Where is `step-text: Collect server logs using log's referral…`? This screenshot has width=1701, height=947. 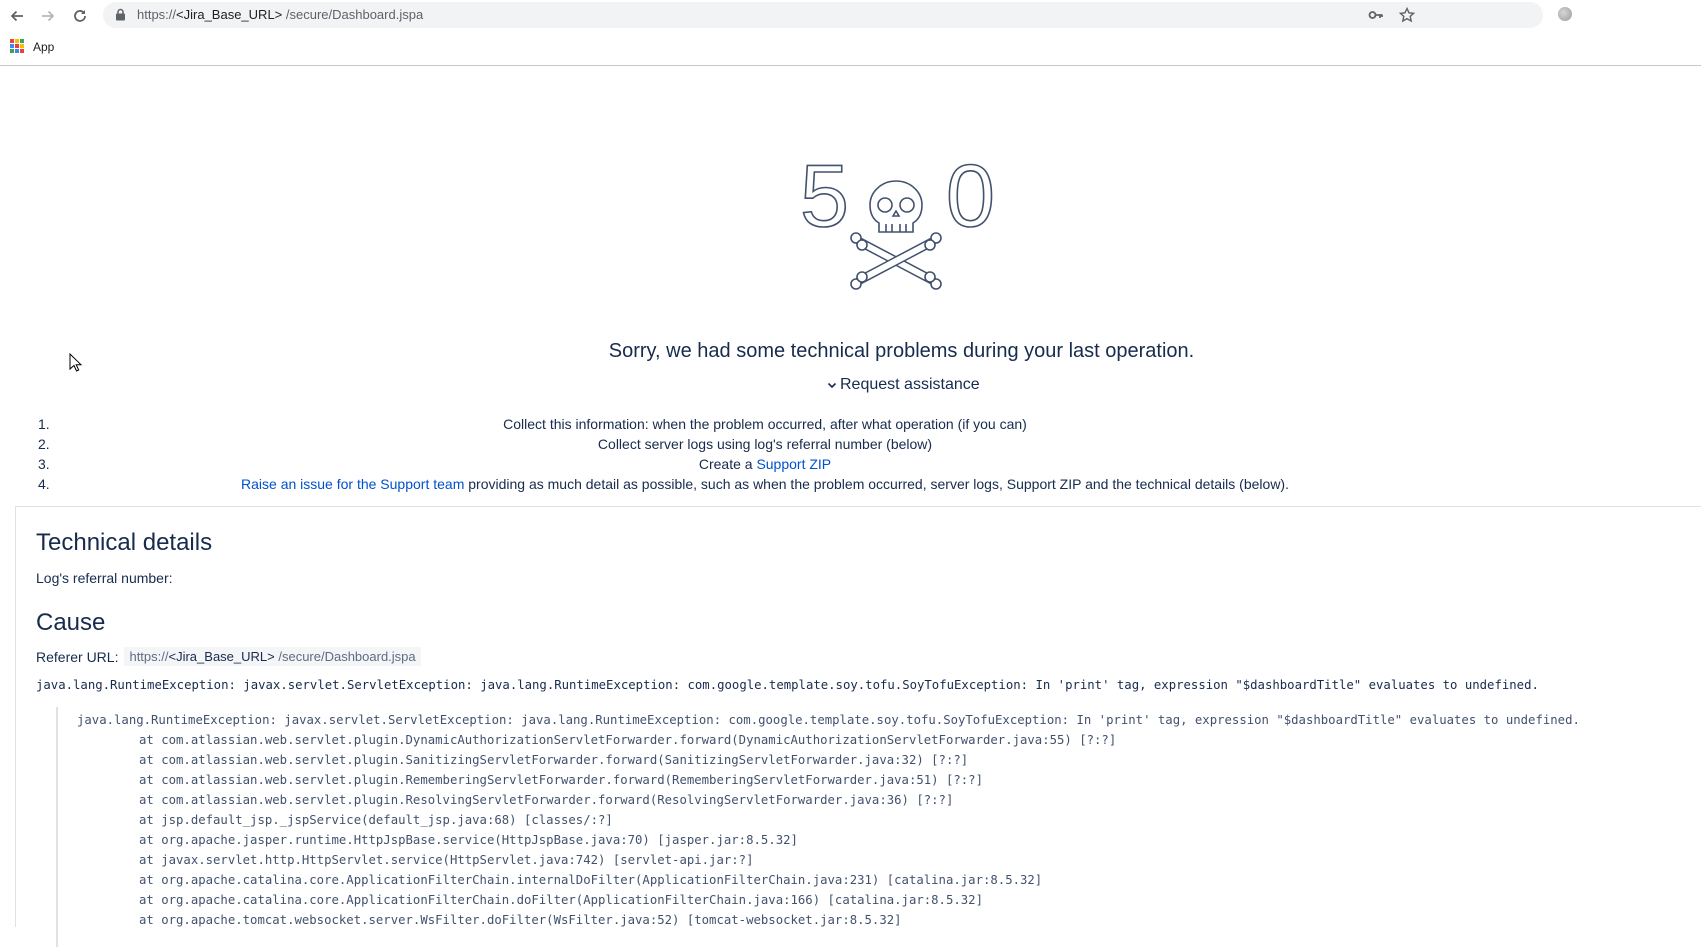 step-text: Collect server logs using log's referral… is located at coordinates (765, 444).